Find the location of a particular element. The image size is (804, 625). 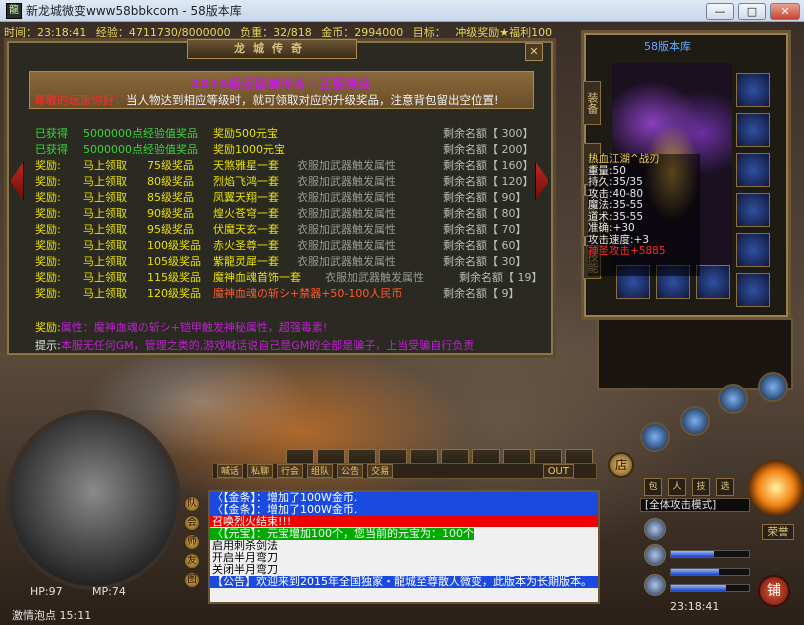

banner-greeting: 尊敬的玩家你好： is located at coordinates (80, 100).